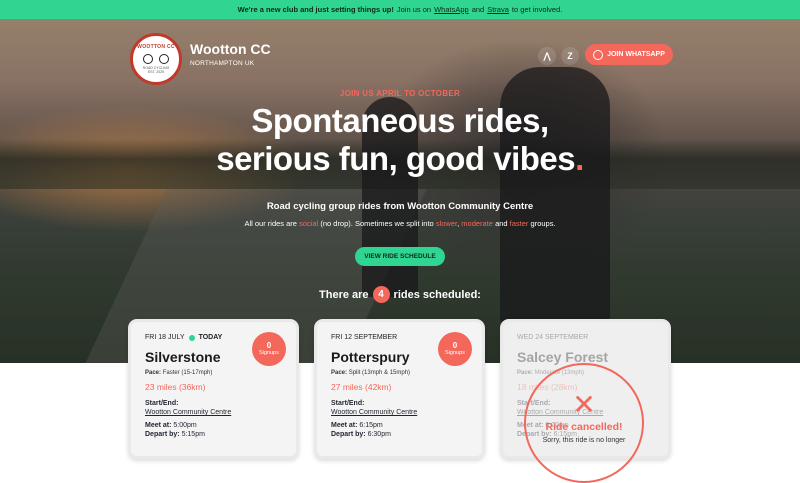 This screenshot has height=483, width=800. I want to click on desc-moderate-highlight: moderate, so click(477, 223).